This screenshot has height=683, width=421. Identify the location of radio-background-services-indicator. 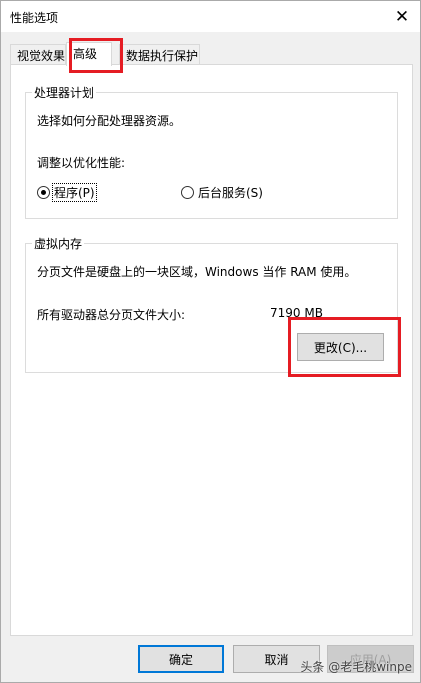
(187, 192).